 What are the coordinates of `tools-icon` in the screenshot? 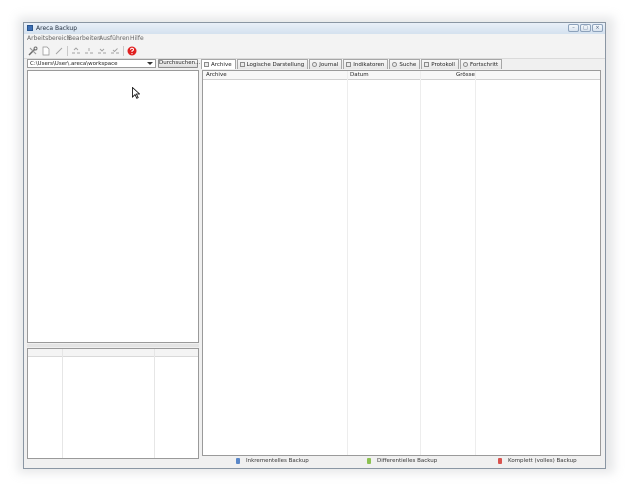 It's located at (33, 51).